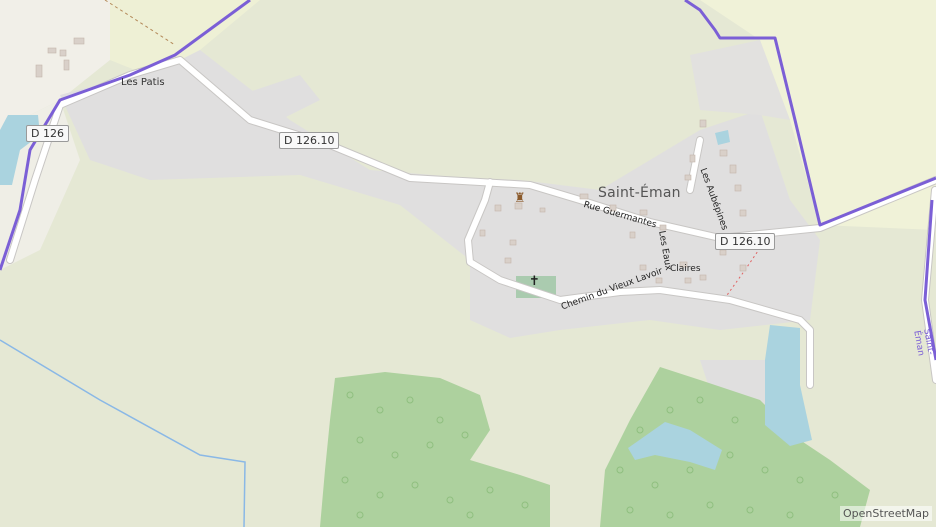 This screenshot has width=936, height=527. I want to click on boundary-label: Saint-Éman, so click(923, 342).